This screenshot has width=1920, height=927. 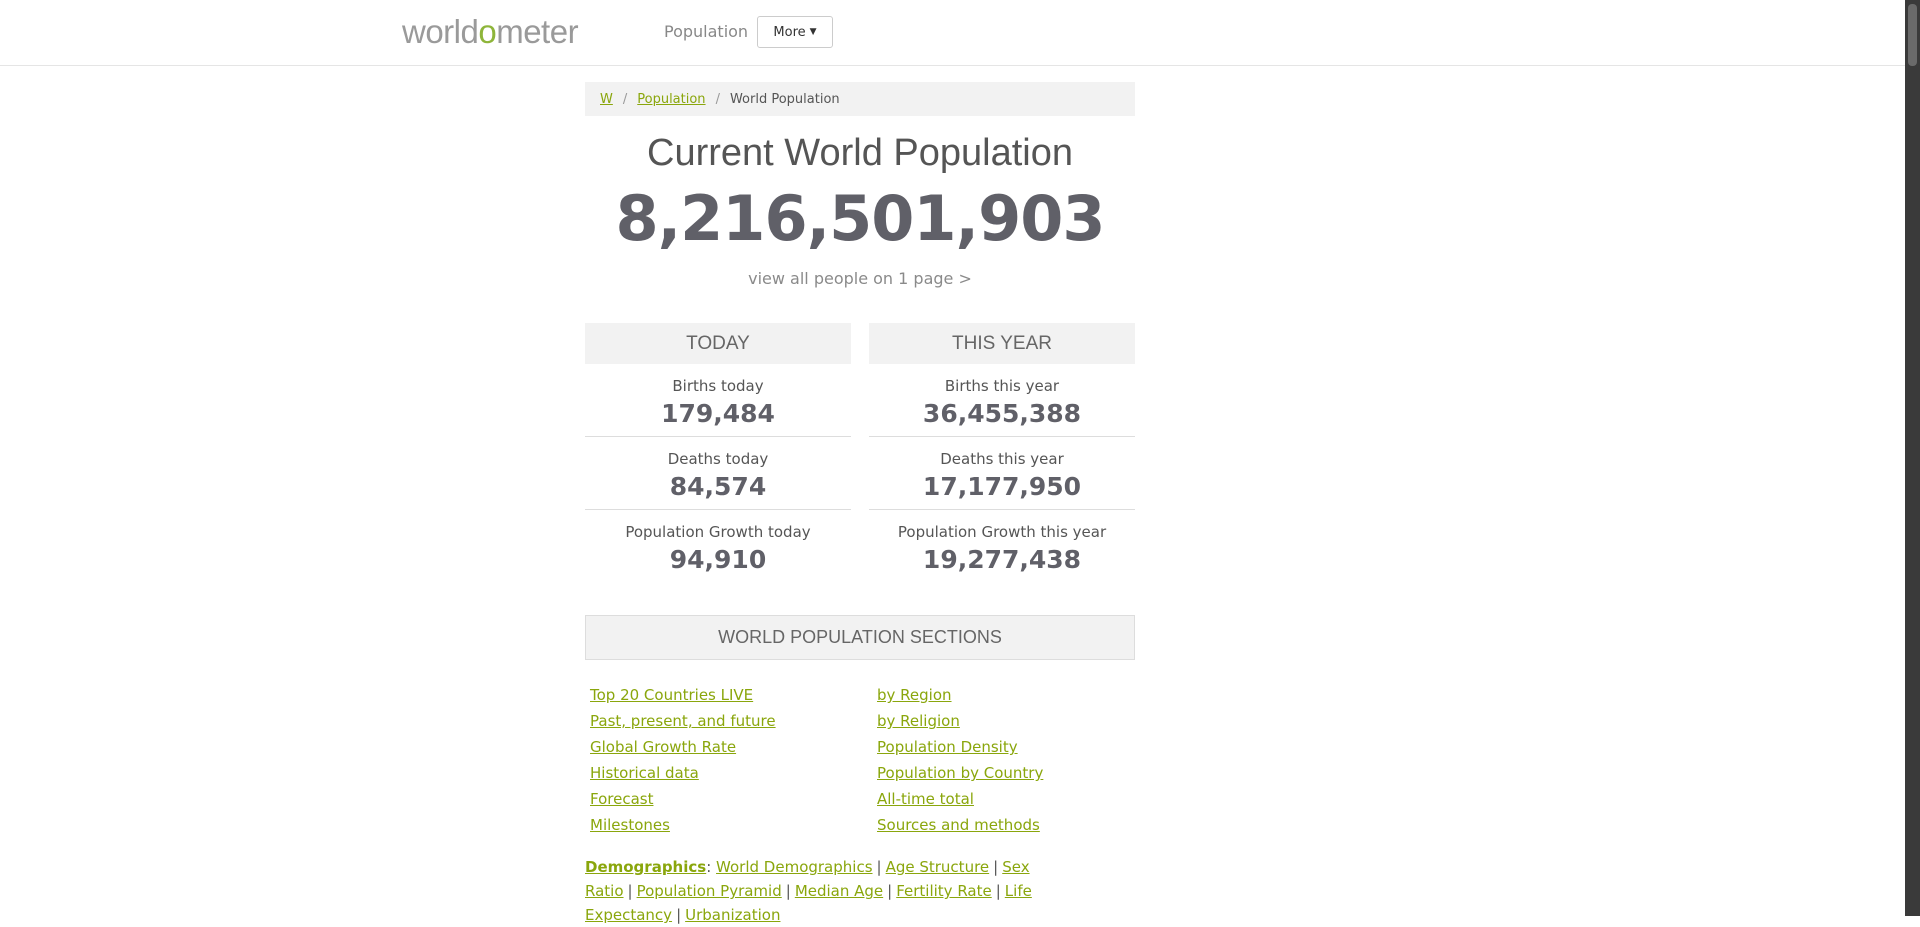 I want to click on stat-growth-year: Population Growth this year 19,277,438, so click(x=1002, y=546).